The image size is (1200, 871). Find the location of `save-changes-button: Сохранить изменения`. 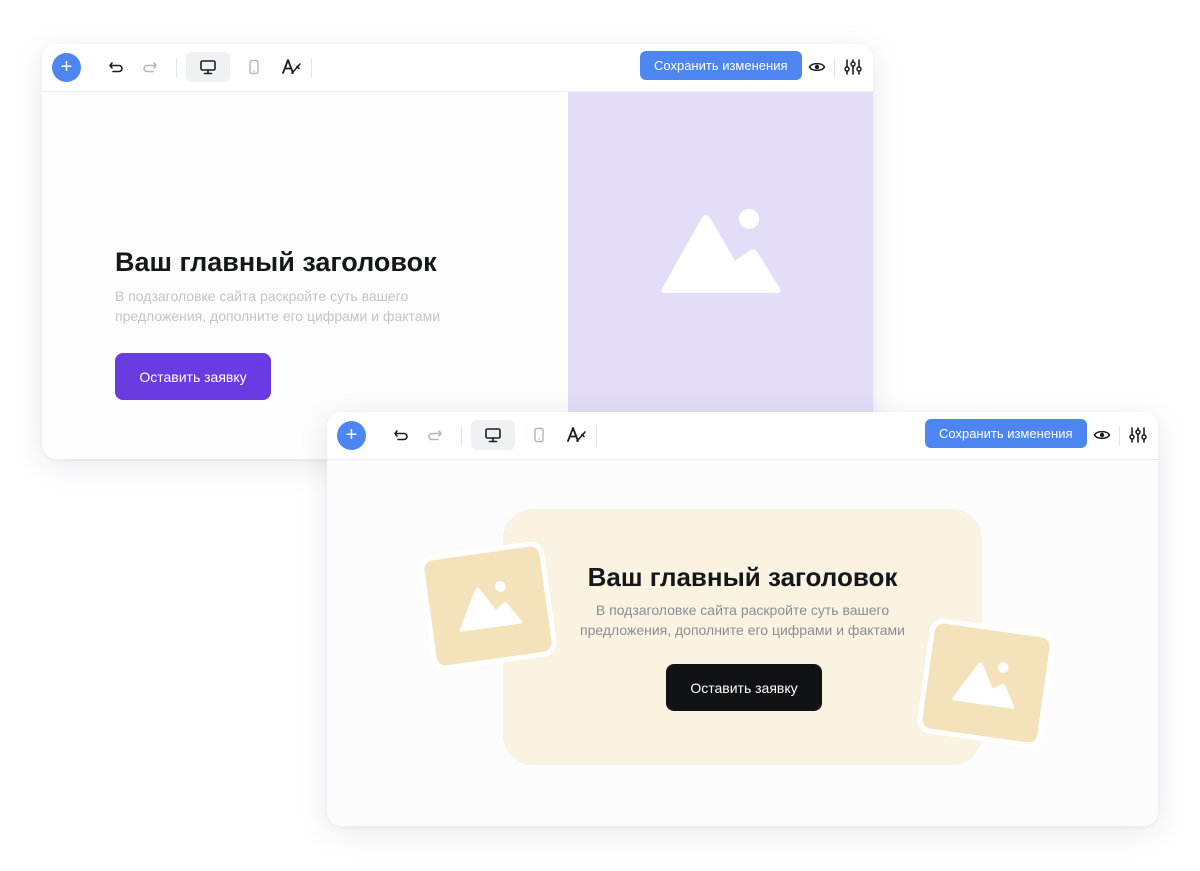

save-changes-button: Сохранить изменения is located at coordinates (721, 65).